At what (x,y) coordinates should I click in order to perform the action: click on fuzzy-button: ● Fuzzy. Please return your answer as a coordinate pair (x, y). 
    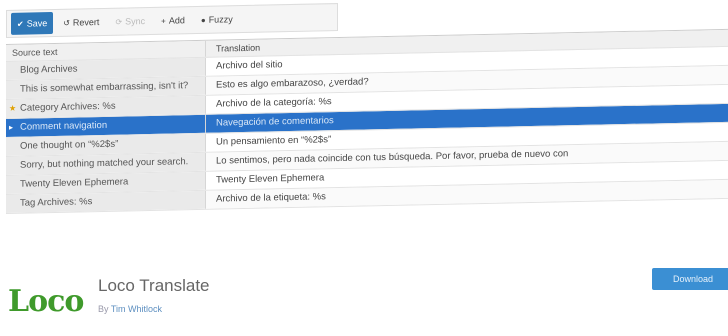
    Looking at the image, I should click on (217, 19).